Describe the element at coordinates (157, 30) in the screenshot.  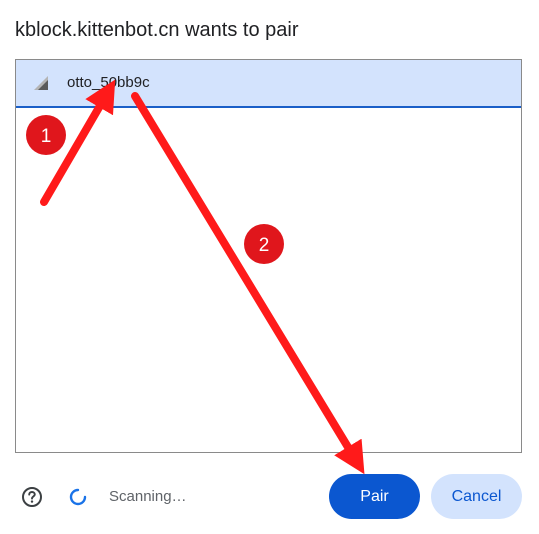
I see `dialog-title: kblock.kittenbot.cn wants to pair` at that location.